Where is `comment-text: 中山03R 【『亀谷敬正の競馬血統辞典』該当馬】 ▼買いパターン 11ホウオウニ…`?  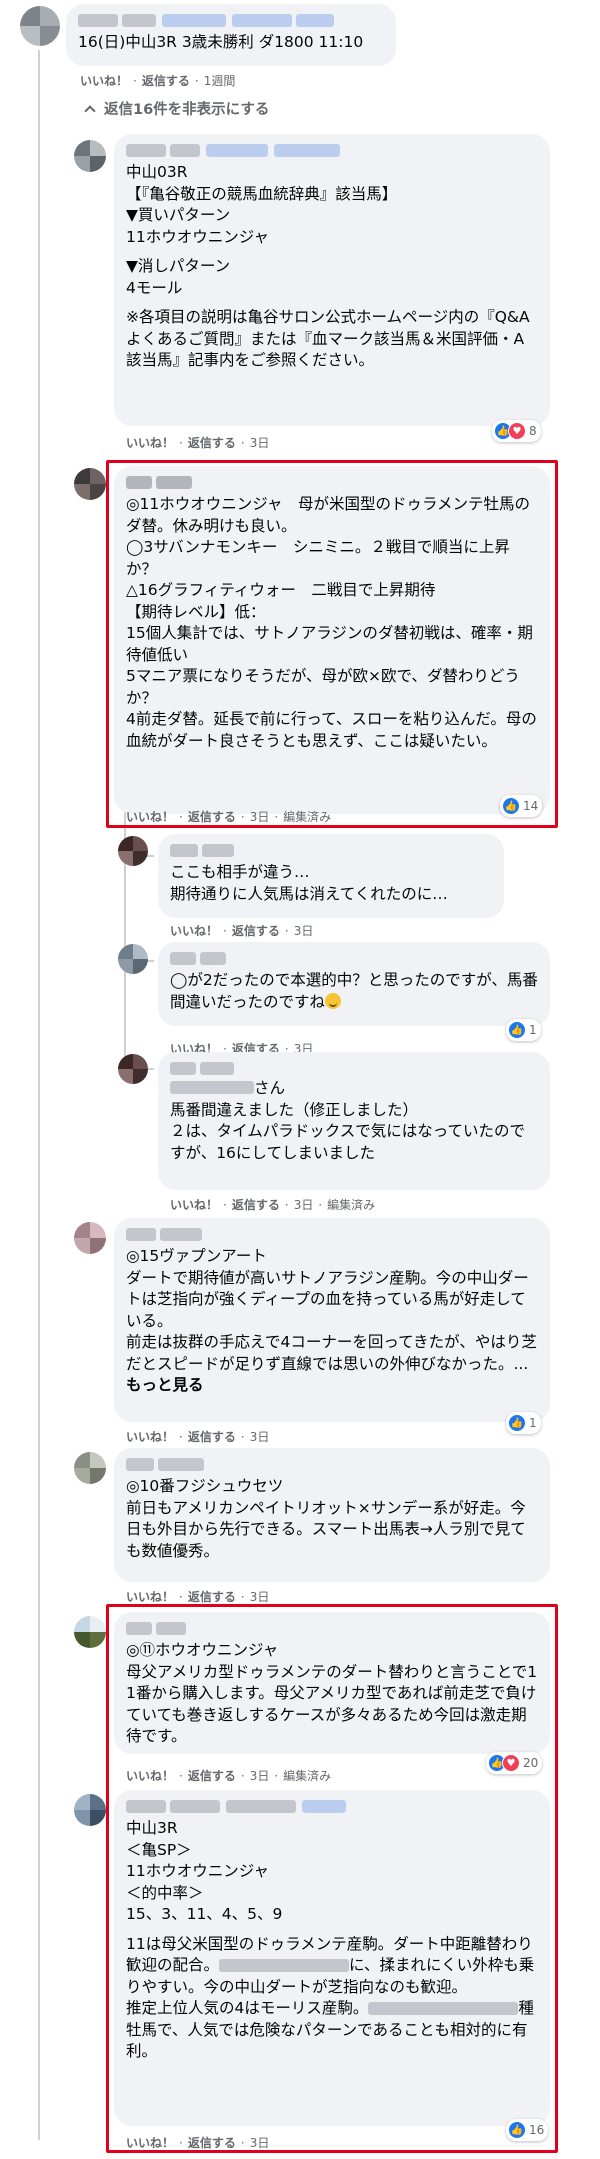
comment-text: 中山03R 【『亀谷敬正の競馬血統辞典』該当馬】 ▼買いパターン 11ホウオウニ… is located at coordinates (262, 204).